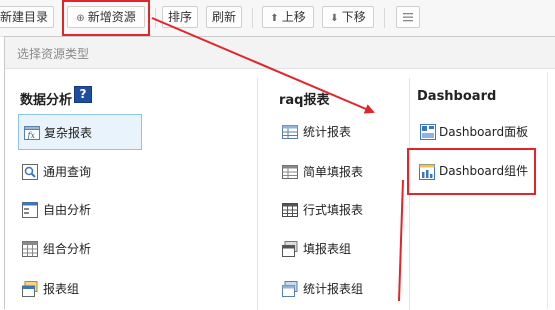 The image size is (555, 310). I want to click on resource-item-dashboard-component: Dashboard组件, so click(471, 171).